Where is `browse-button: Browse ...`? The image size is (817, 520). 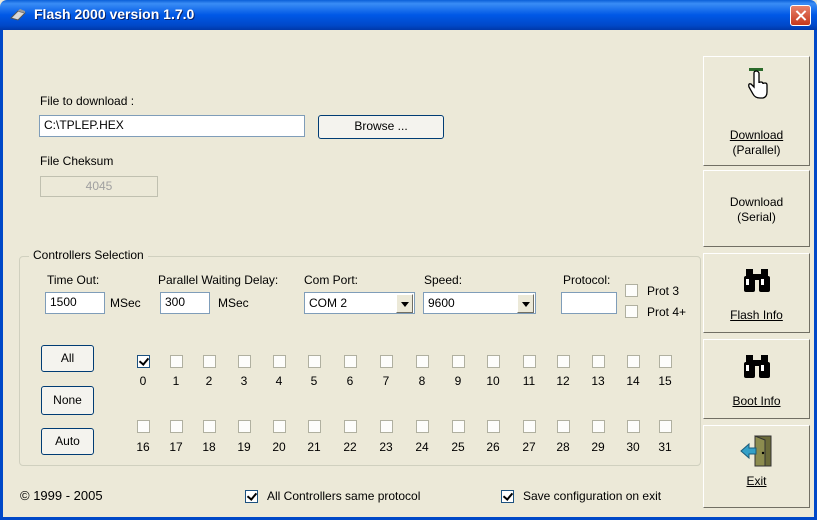 browse-button: Browse ... is located at coordinates (381, 127).